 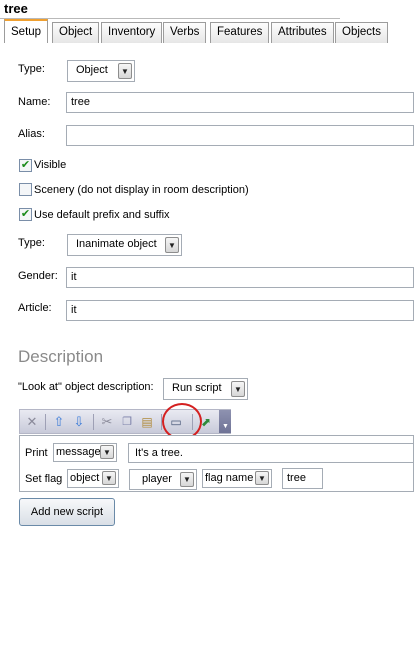 What do you see at coordinates (78, 452) in the screenshot?
I see `print-mode-value: message` at bounding box center [78, 452].